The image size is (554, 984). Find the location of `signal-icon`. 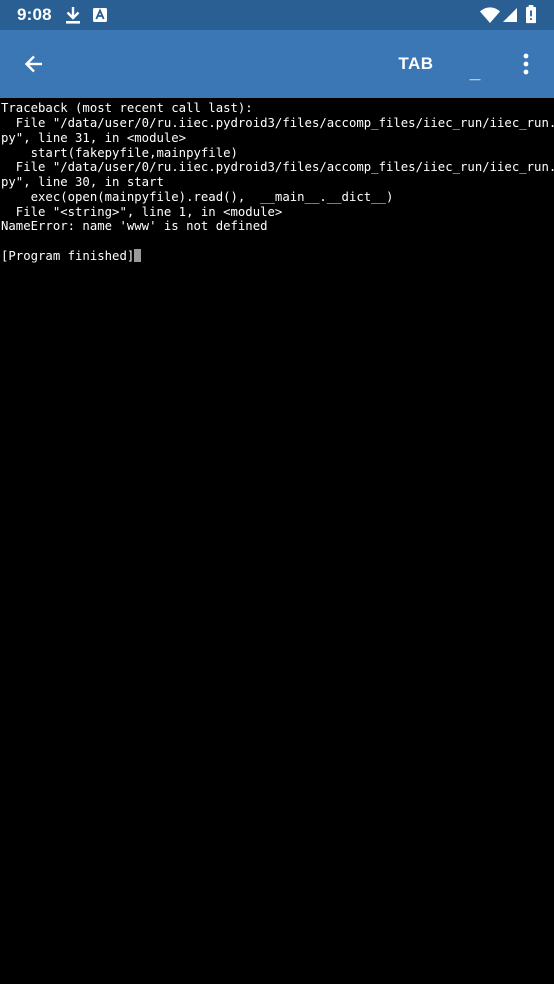

signal-icon is located at coordinates (510, 15).